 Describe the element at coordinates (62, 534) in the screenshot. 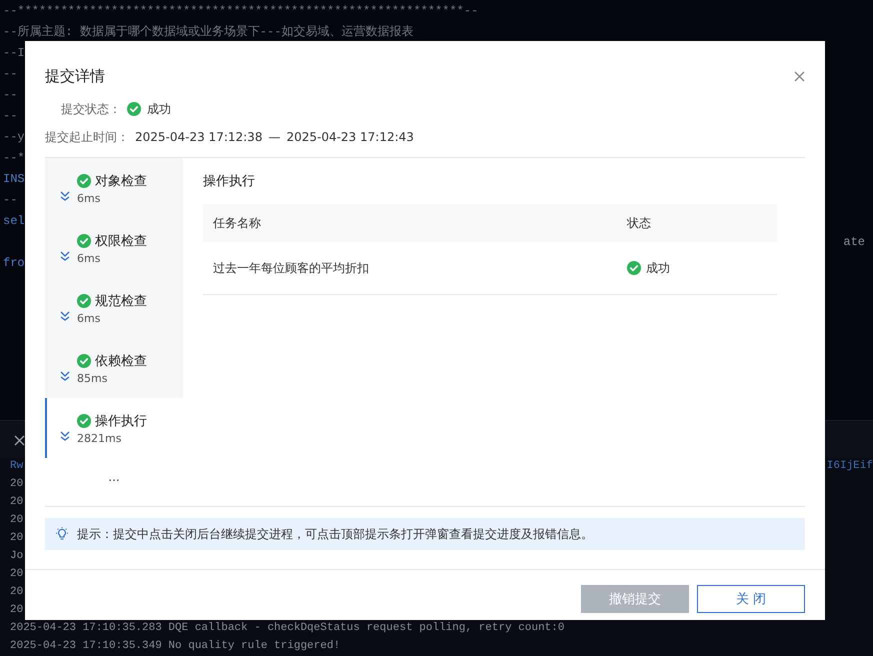

I see `lightbulb-icon` at that location.